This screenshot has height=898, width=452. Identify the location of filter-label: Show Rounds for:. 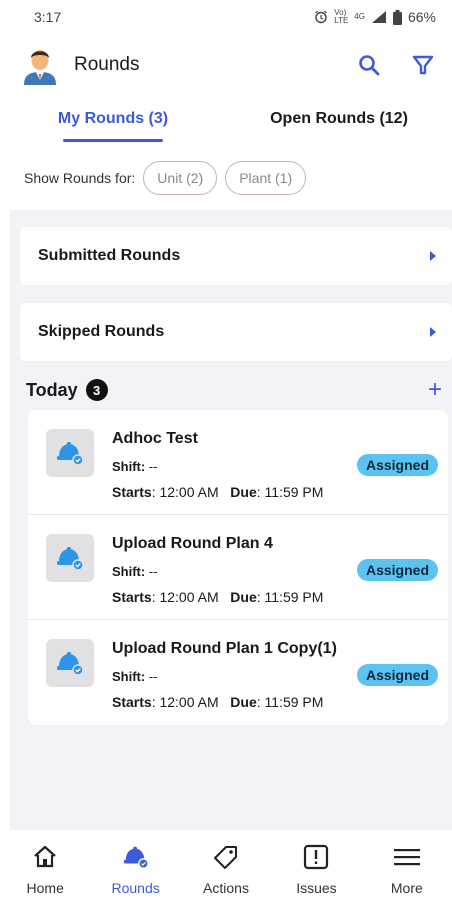
(80, 178).